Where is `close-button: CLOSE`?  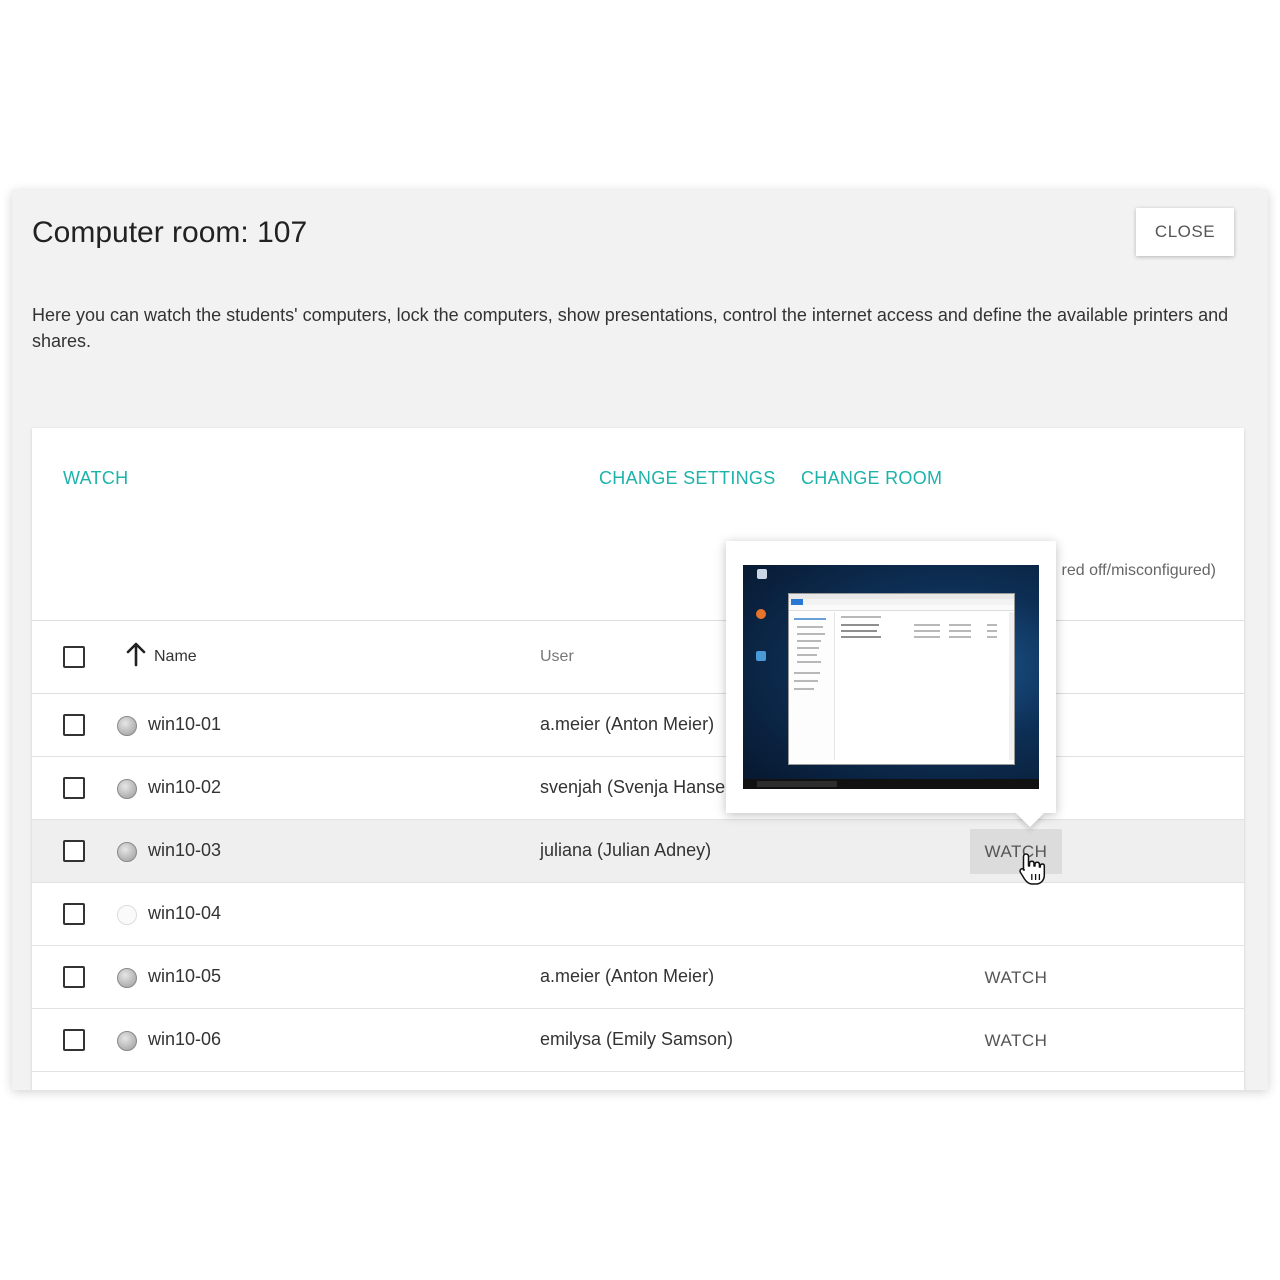 close-button: CLOSE is located at coordinates (1185, 232).